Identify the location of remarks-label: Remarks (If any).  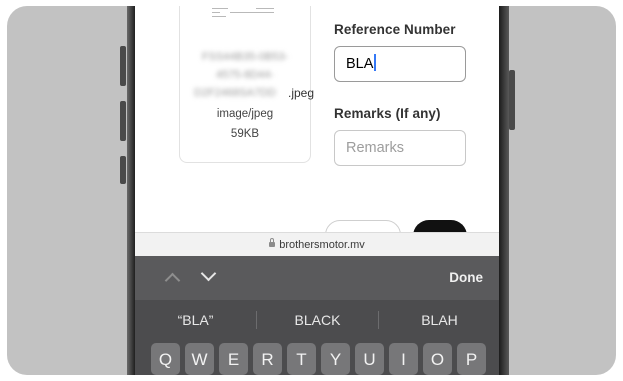
(387, 113).